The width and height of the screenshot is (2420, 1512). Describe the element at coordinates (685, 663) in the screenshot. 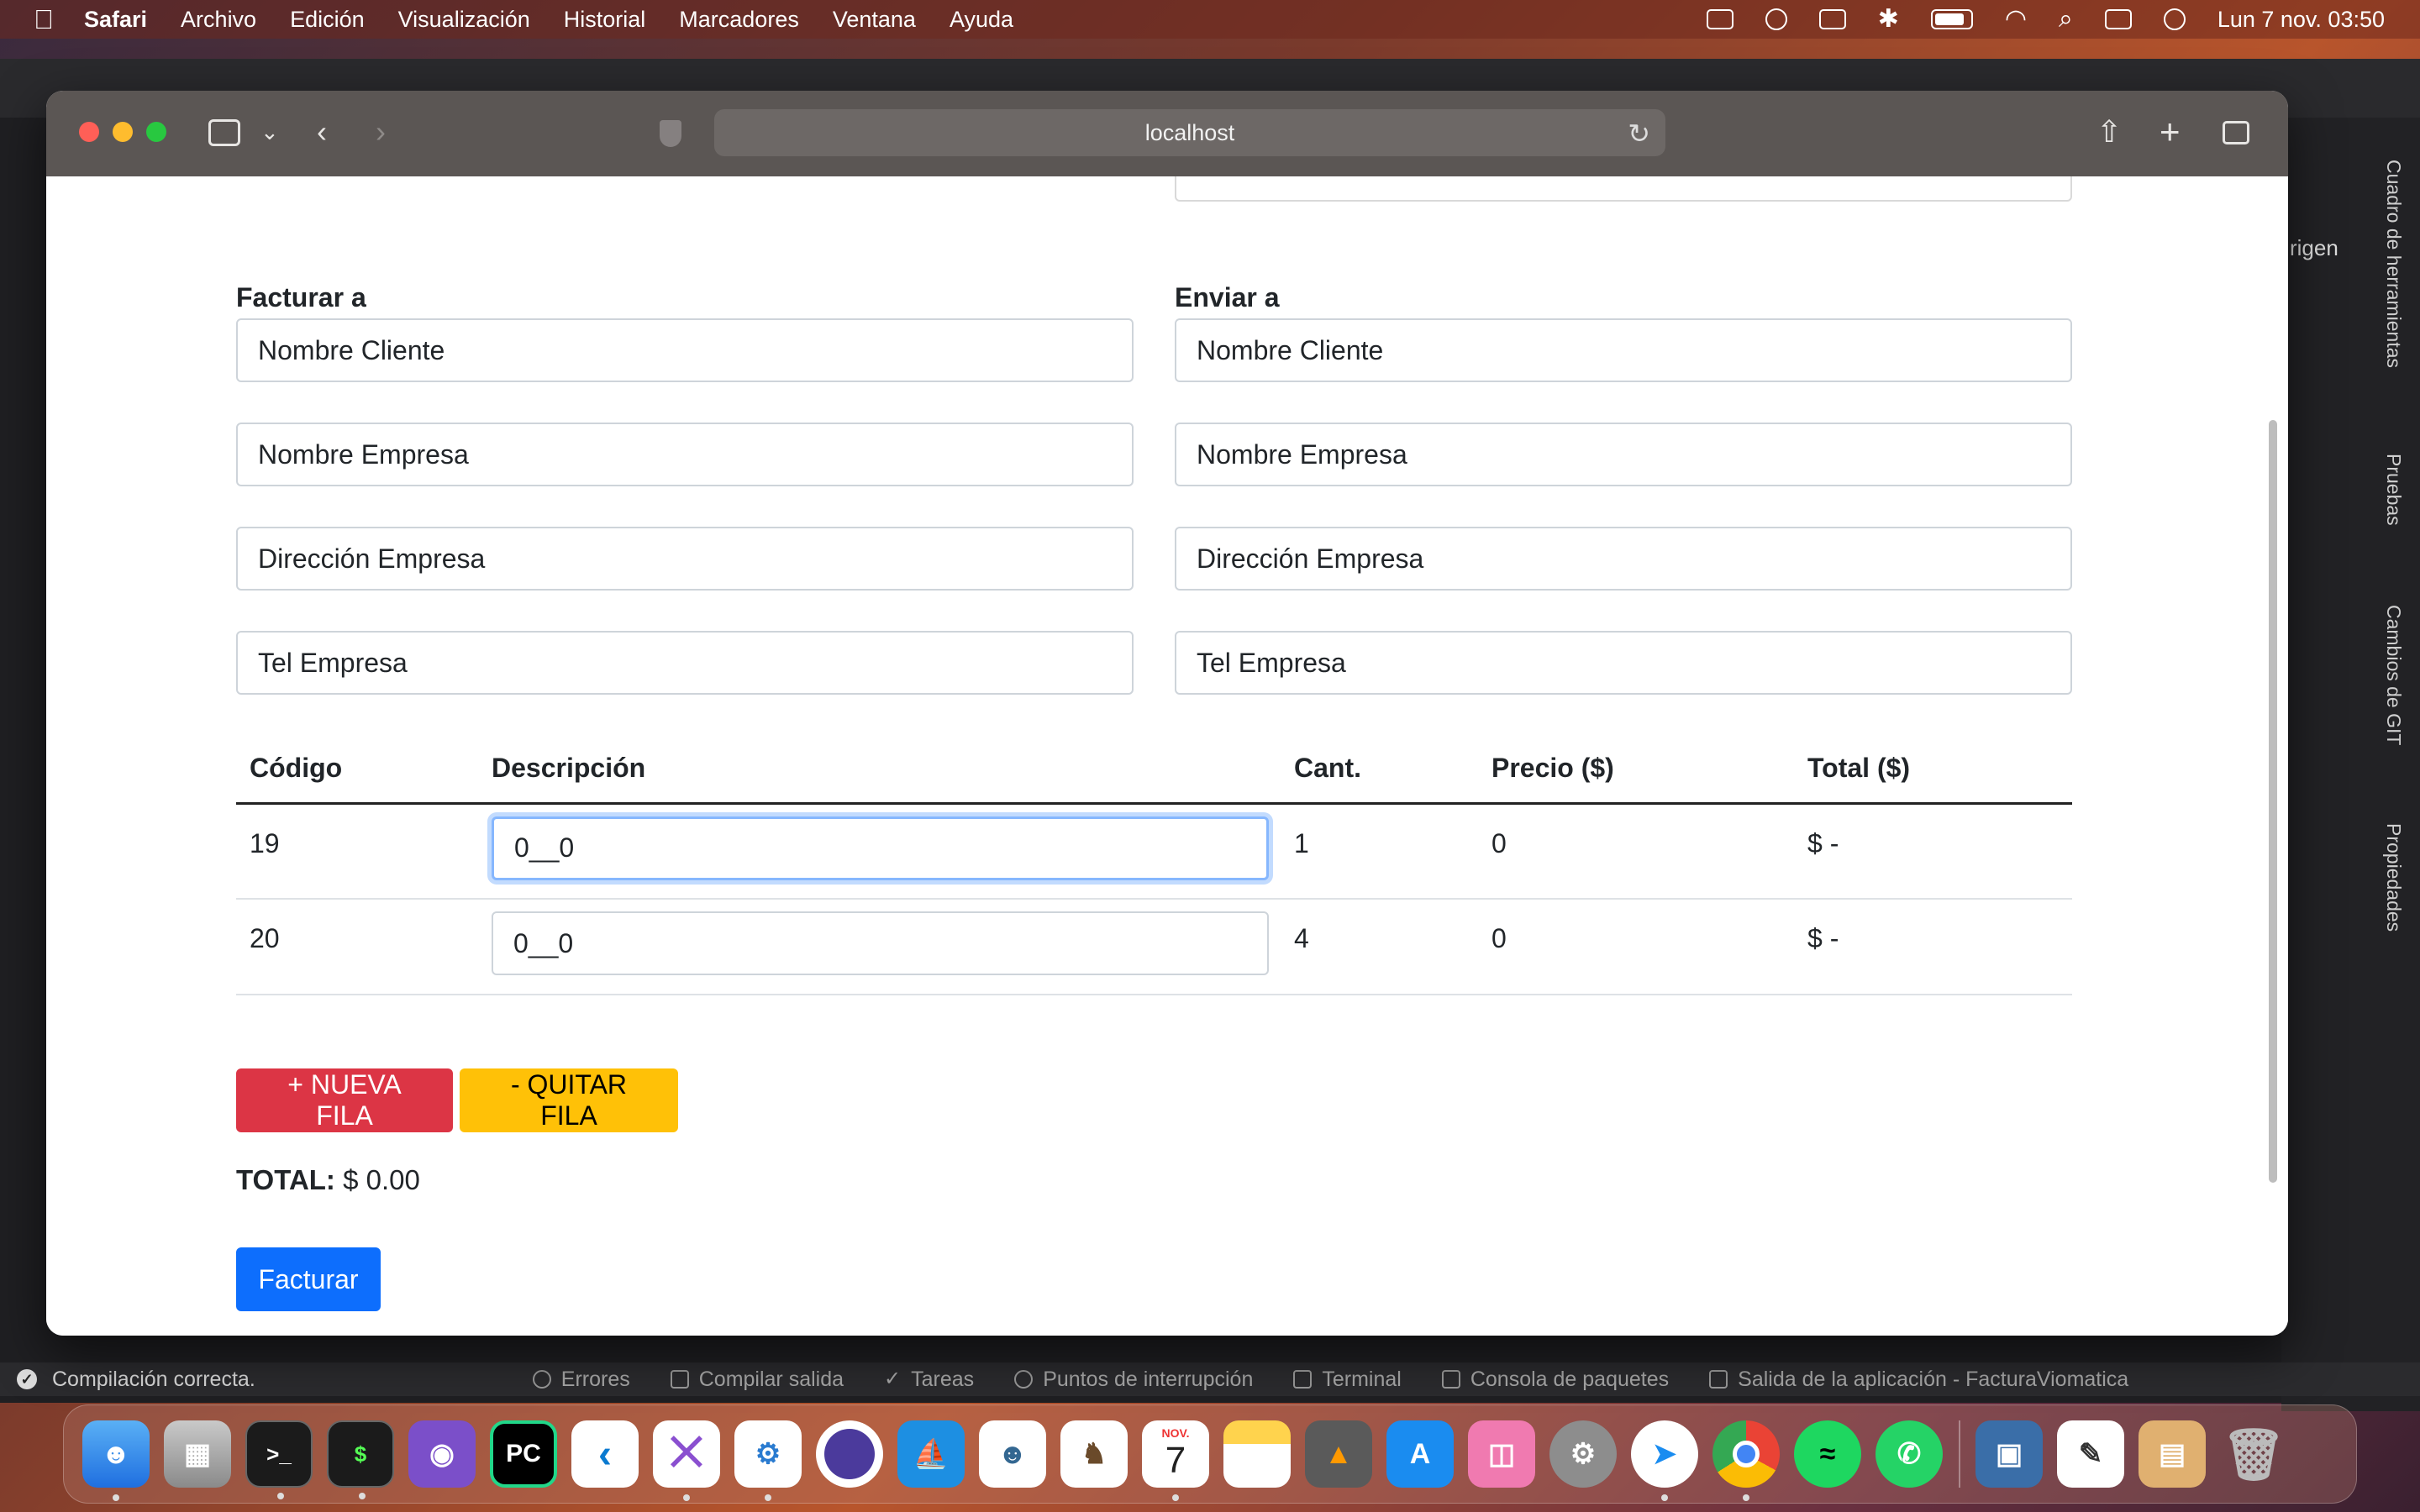

I see `bill-phone-input` at that location.